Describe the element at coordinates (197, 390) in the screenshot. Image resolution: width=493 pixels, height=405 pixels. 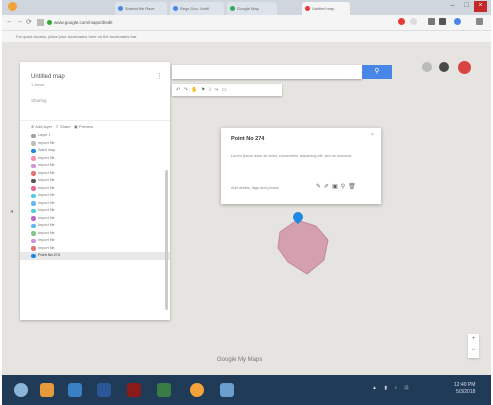
I see `chrome-icon` at that location.